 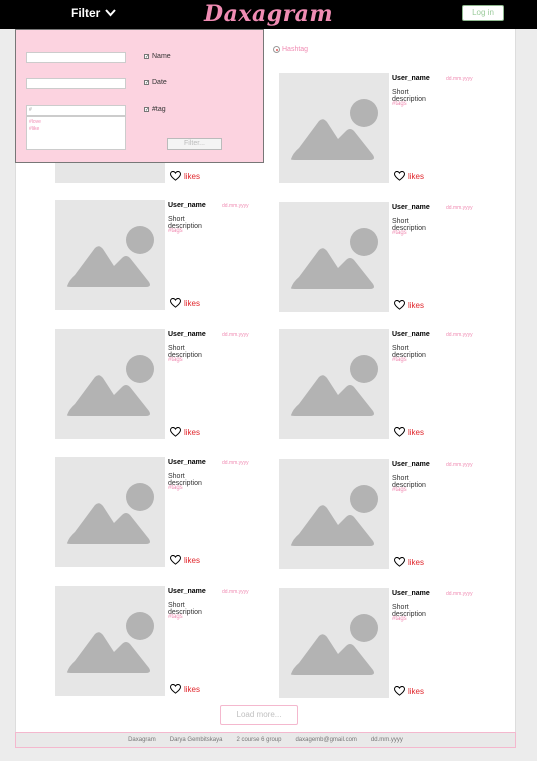 What do you see at coordinates (259, 740) in the screenshot?
I see `footer-group: 2 course 6 group` at bounding box center [259, 740].